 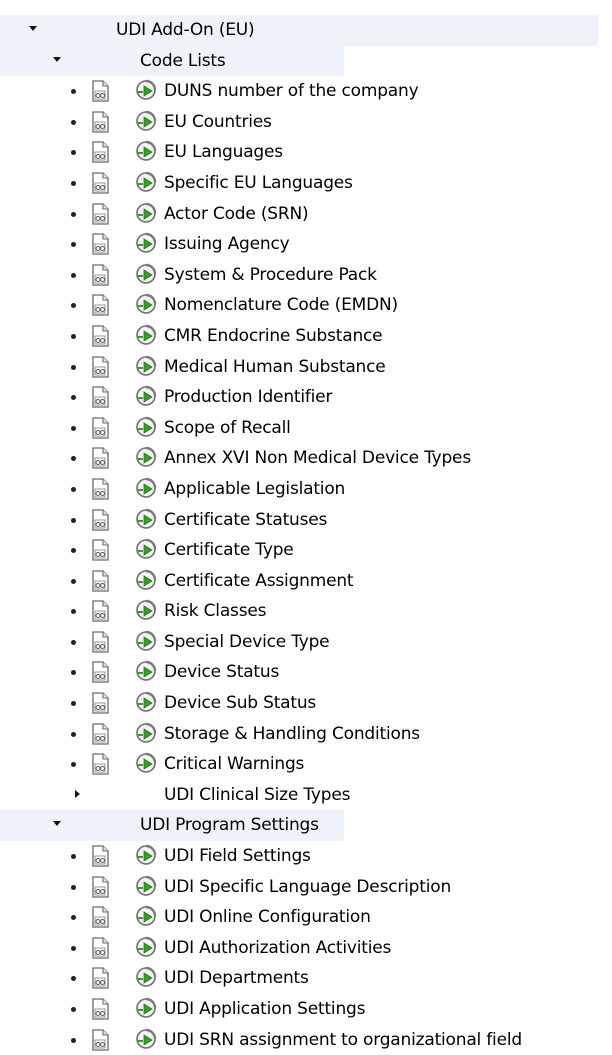 I want to click on tree-leaf-udi-field-settings: UDI Field Settings, so click(x=306, y=856).